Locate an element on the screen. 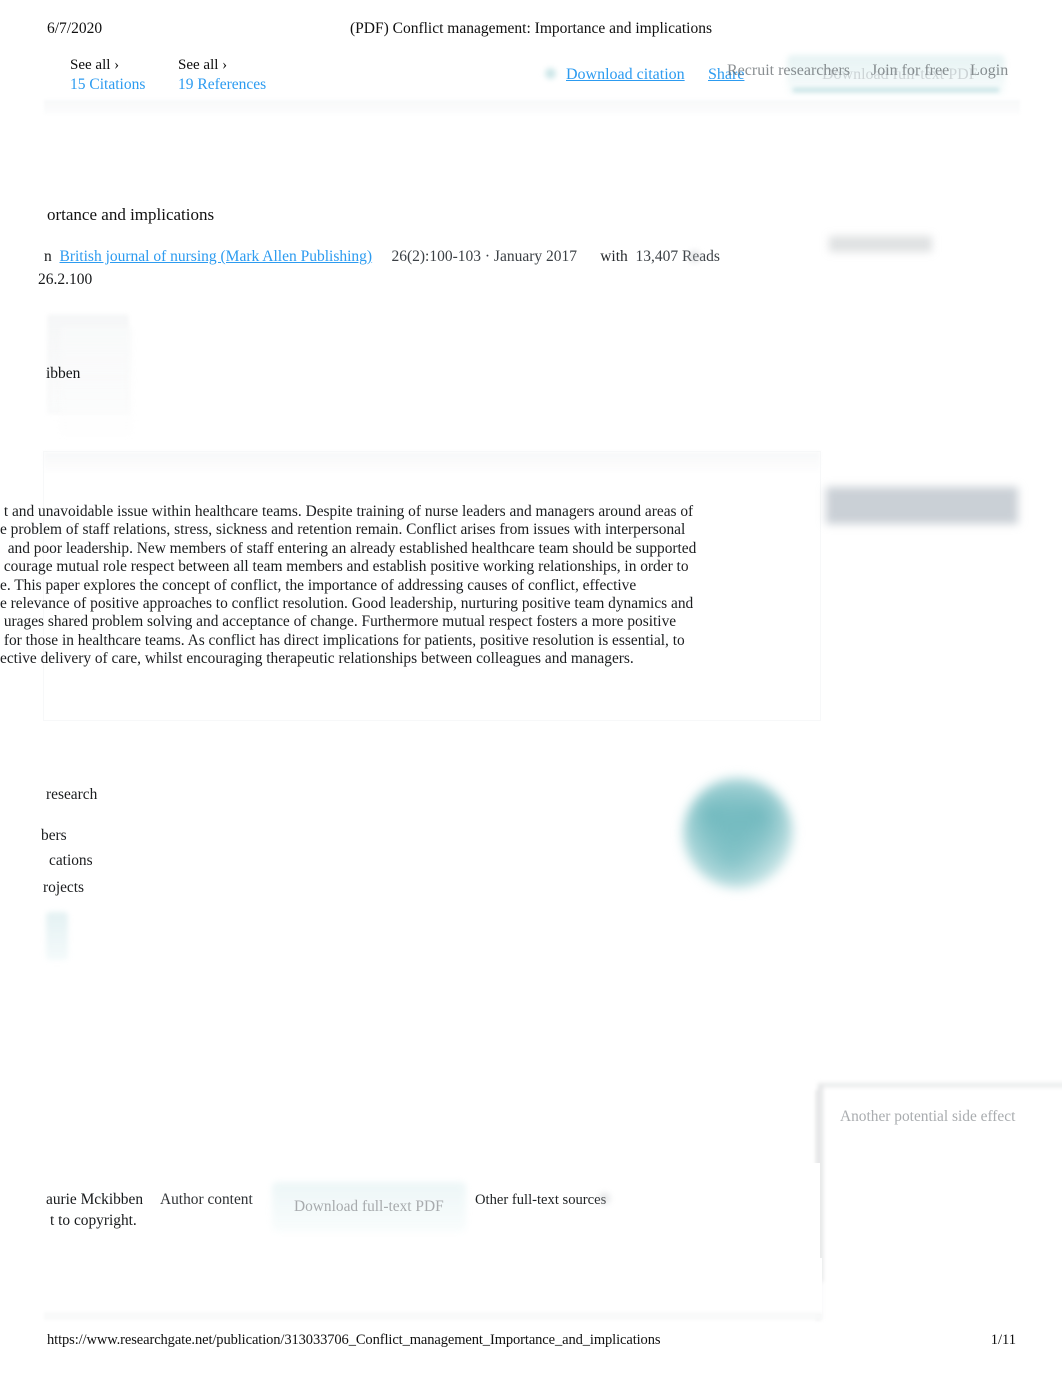 The height and width of the screenshot is (1377, 1062). citations-group: See all › 15 Citations is located at coordinates (107, 75).